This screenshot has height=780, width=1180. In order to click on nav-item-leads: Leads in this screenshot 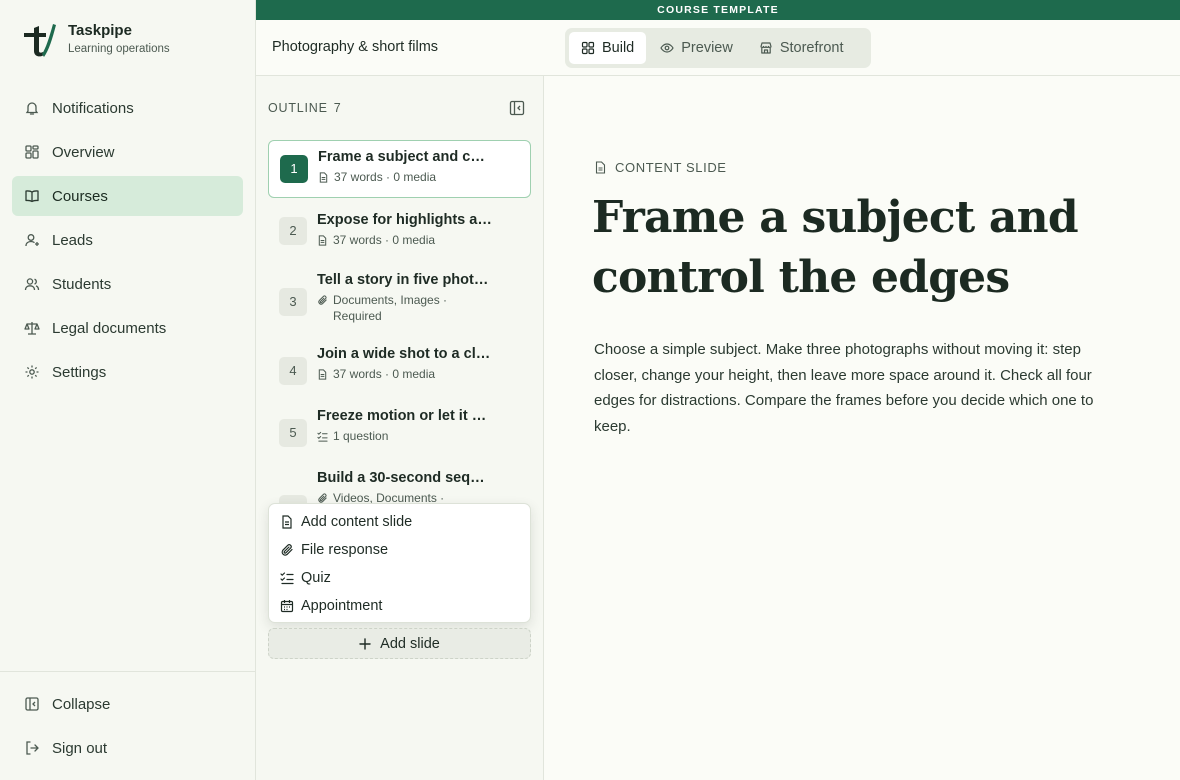, I will do `click(127, 240)`.